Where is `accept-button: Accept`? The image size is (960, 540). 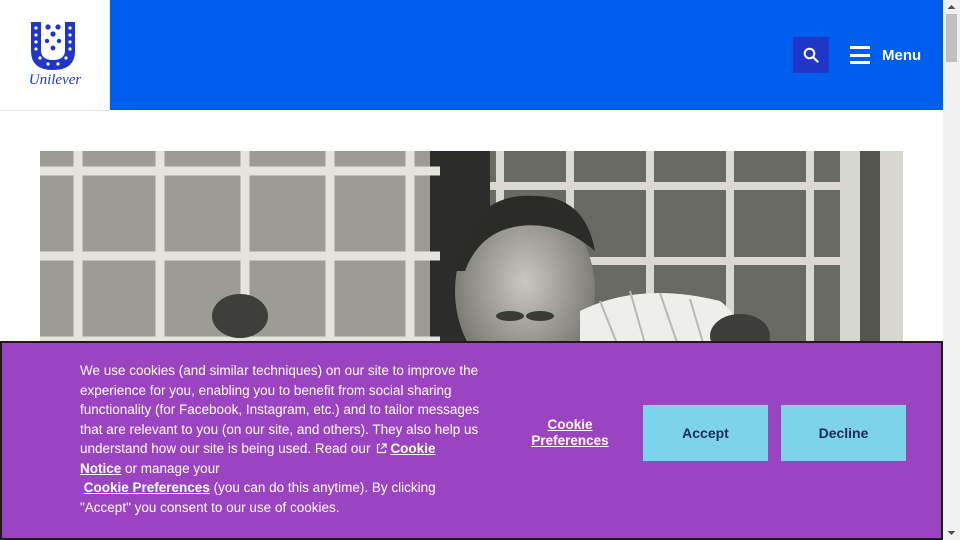 accept-button: Accept is located at coordinates (705, 433).